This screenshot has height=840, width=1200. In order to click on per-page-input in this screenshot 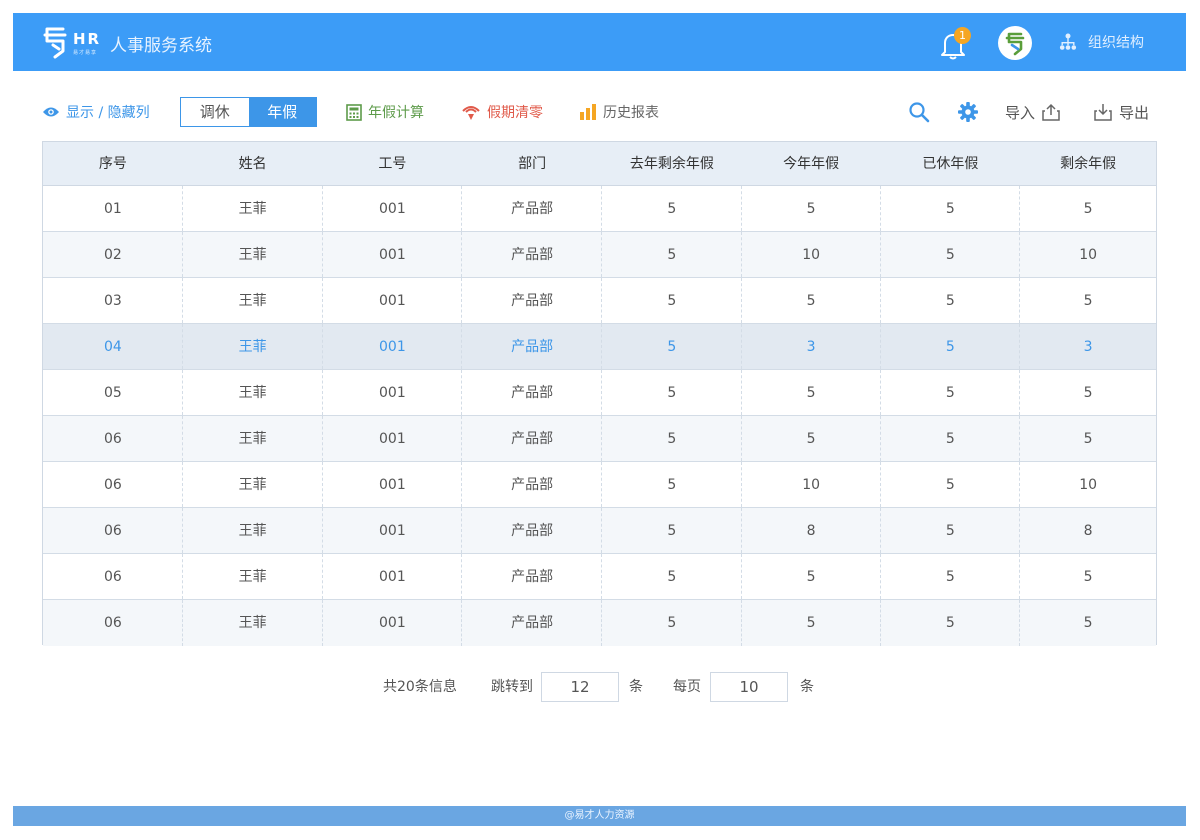, I will do `click(749, 687)`.